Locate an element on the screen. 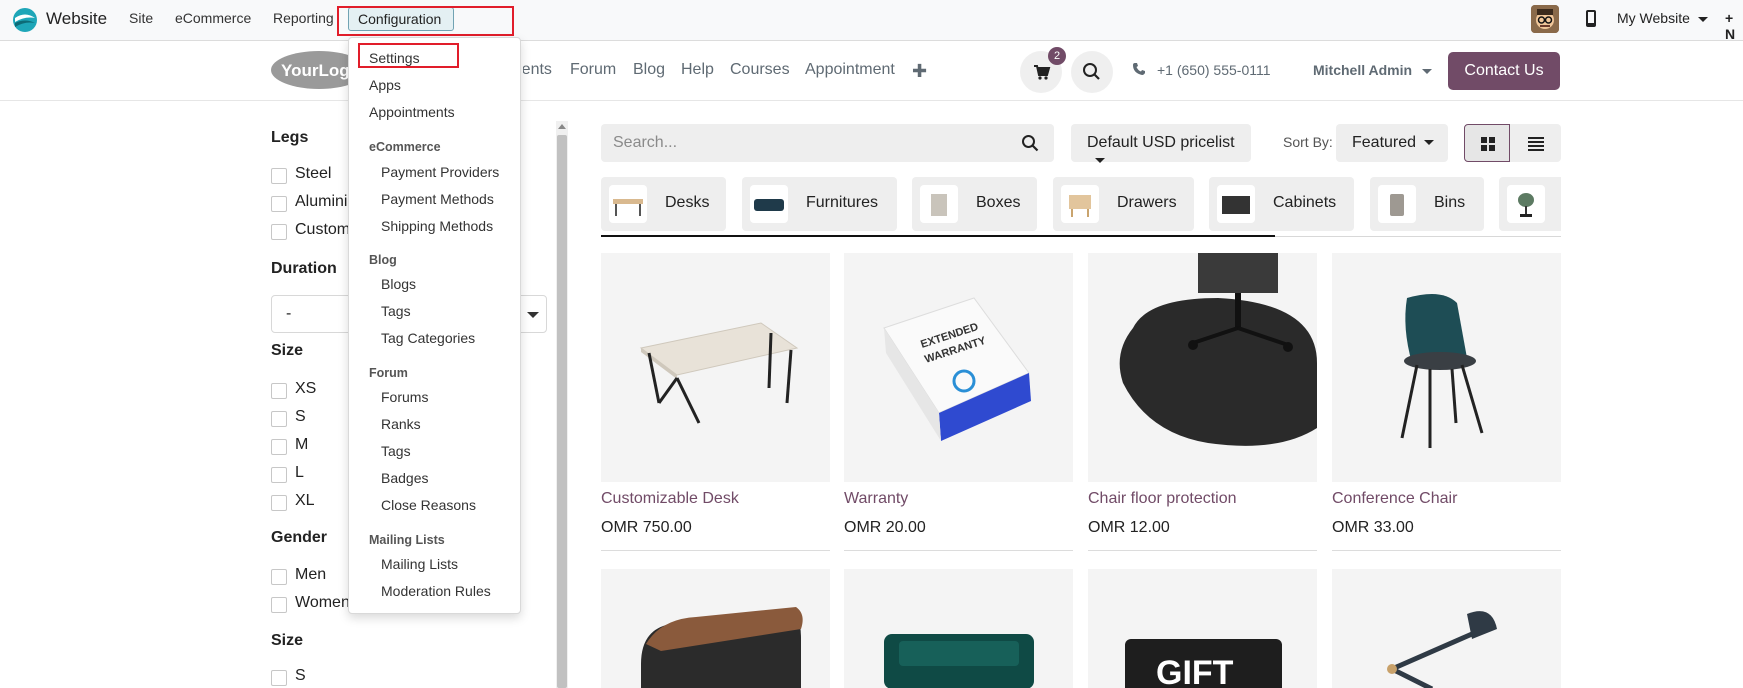 Image resolution: width=1743 pixels, height=688 pixels. app-name: Website is located at coordinates (76, 19).